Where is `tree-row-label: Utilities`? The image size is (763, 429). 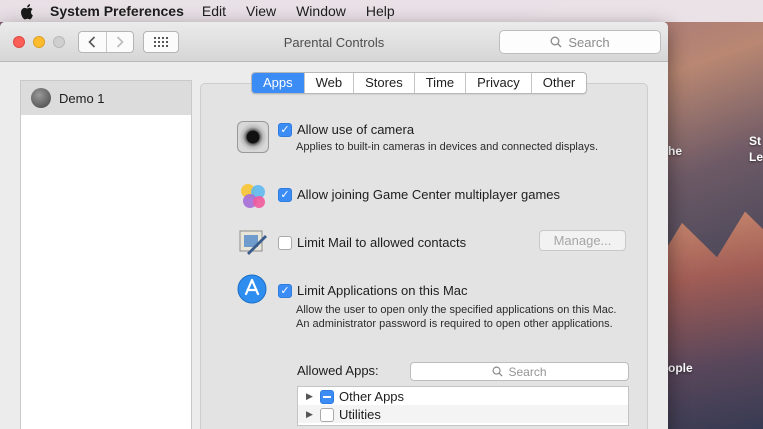 tree-row-label: Utilities is located at coordinates (360, 414).